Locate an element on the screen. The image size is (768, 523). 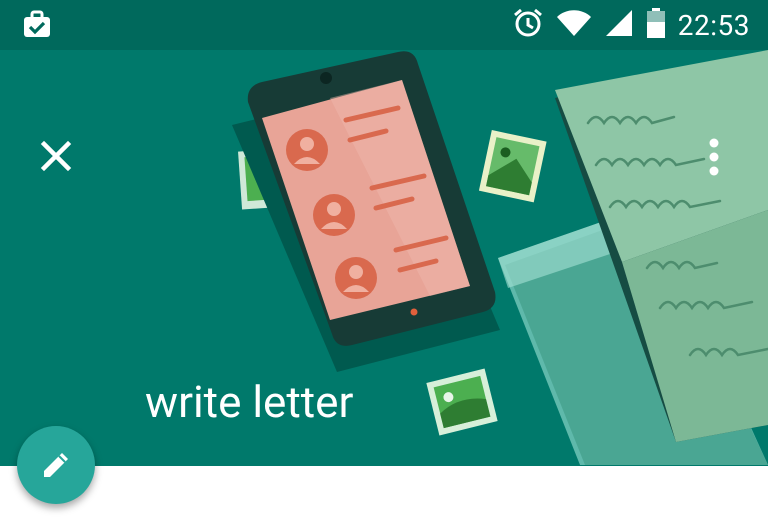
wifi-icon is located at coordinates (574, 25).